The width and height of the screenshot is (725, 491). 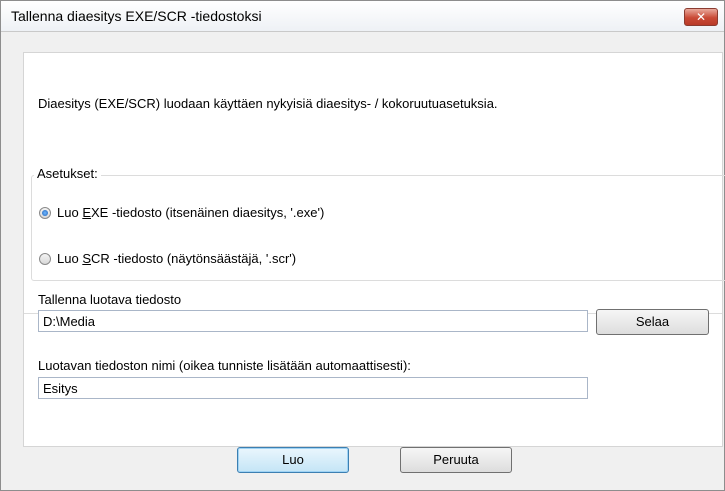 I want to click on close-icon: ✕, so click(x=701, y=17).